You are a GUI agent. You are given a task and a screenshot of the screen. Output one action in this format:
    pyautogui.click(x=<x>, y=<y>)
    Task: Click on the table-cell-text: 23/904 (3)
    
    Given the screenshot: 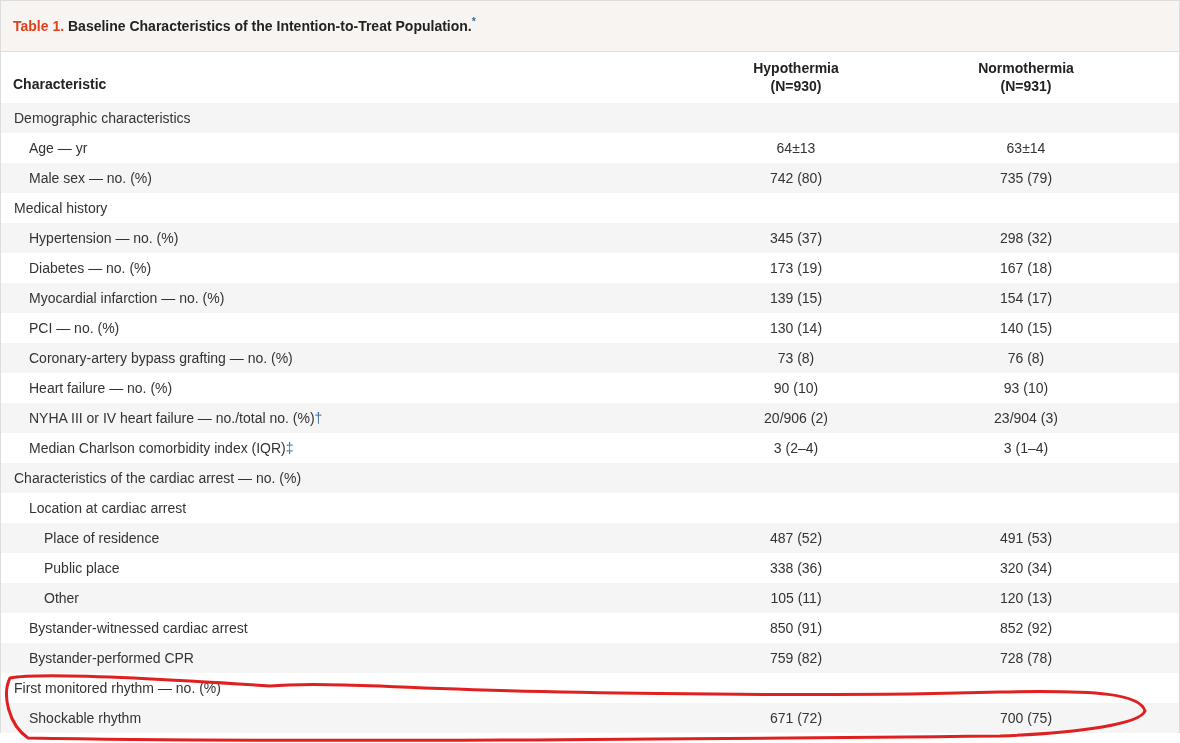 What is the action you would take?
    pyautogui.click(x=1026, y=418)
    